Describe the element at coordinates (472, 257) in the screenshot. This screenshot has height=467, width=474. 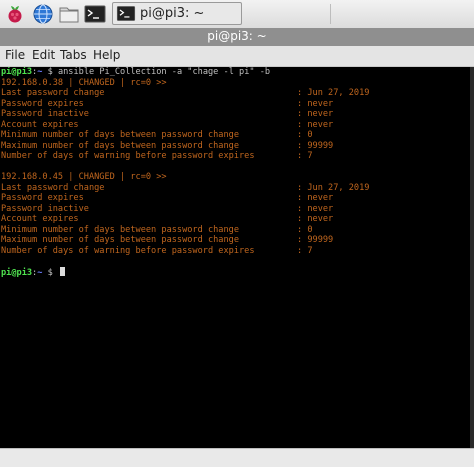
I see `terminal-scrollbar` at that location.